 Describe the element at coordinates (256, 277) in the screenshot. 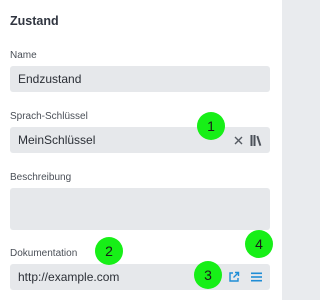

I see `hamburger-menu-icon` at that location.